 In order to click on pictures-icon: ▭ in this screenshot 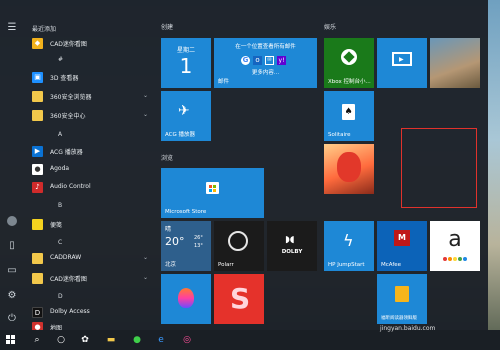, I will do `click(12, 271)`.